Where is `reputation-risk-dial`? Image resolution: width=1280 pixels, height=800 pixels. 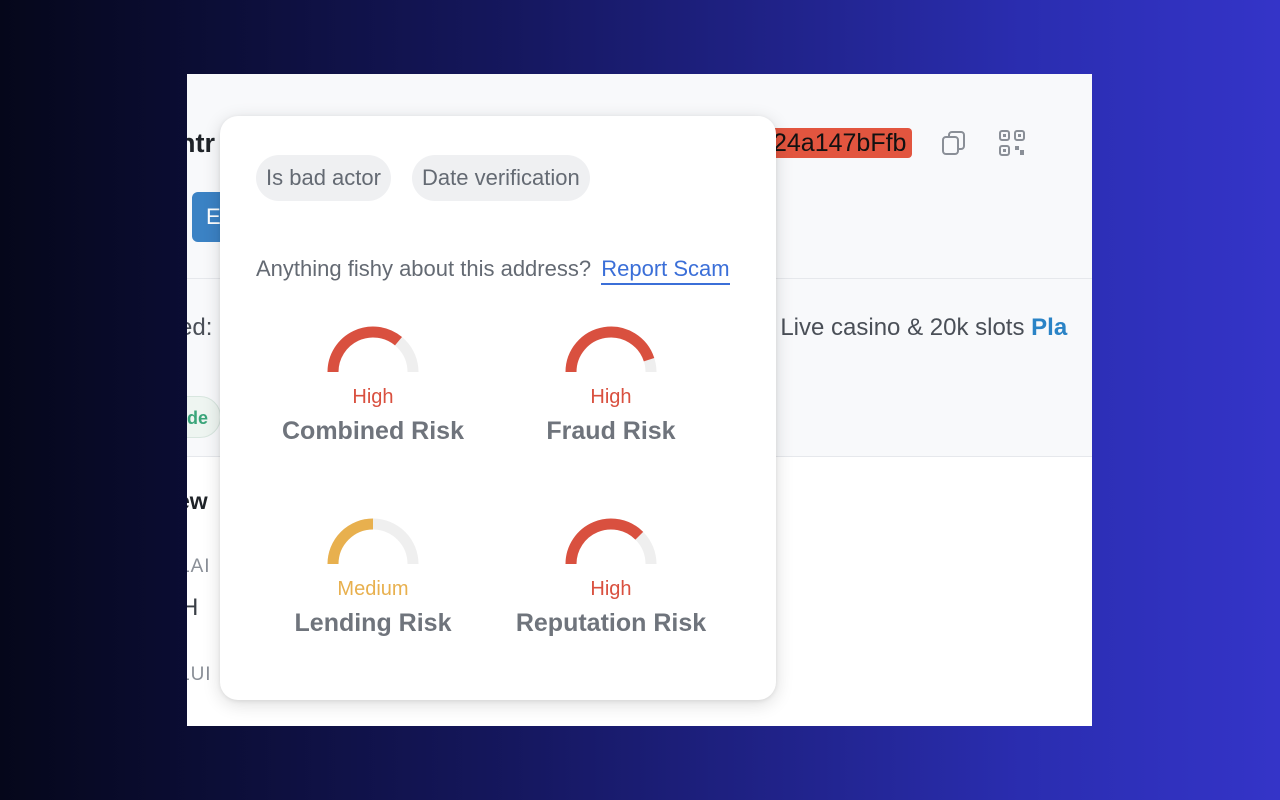
reputation-risk-dial is located at coordinates (611, 541).